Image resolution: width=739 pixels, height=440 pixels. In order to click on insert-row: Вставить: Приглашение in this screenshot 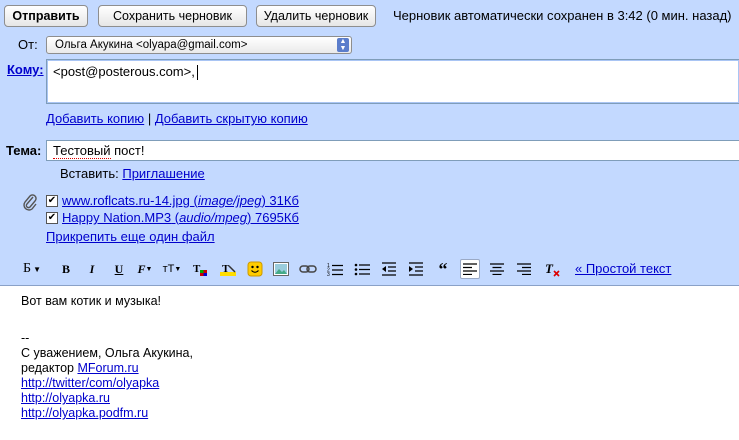, I will do `click(132, 173)`.